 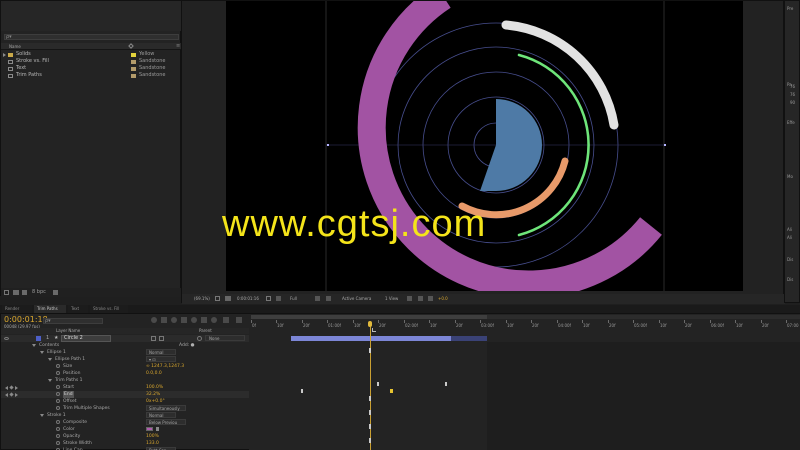 What do you see at coordinates (125, 373) in the screenshot?
I see `property-row: Position 0.0,0.0` at bounding box center [125, 373].